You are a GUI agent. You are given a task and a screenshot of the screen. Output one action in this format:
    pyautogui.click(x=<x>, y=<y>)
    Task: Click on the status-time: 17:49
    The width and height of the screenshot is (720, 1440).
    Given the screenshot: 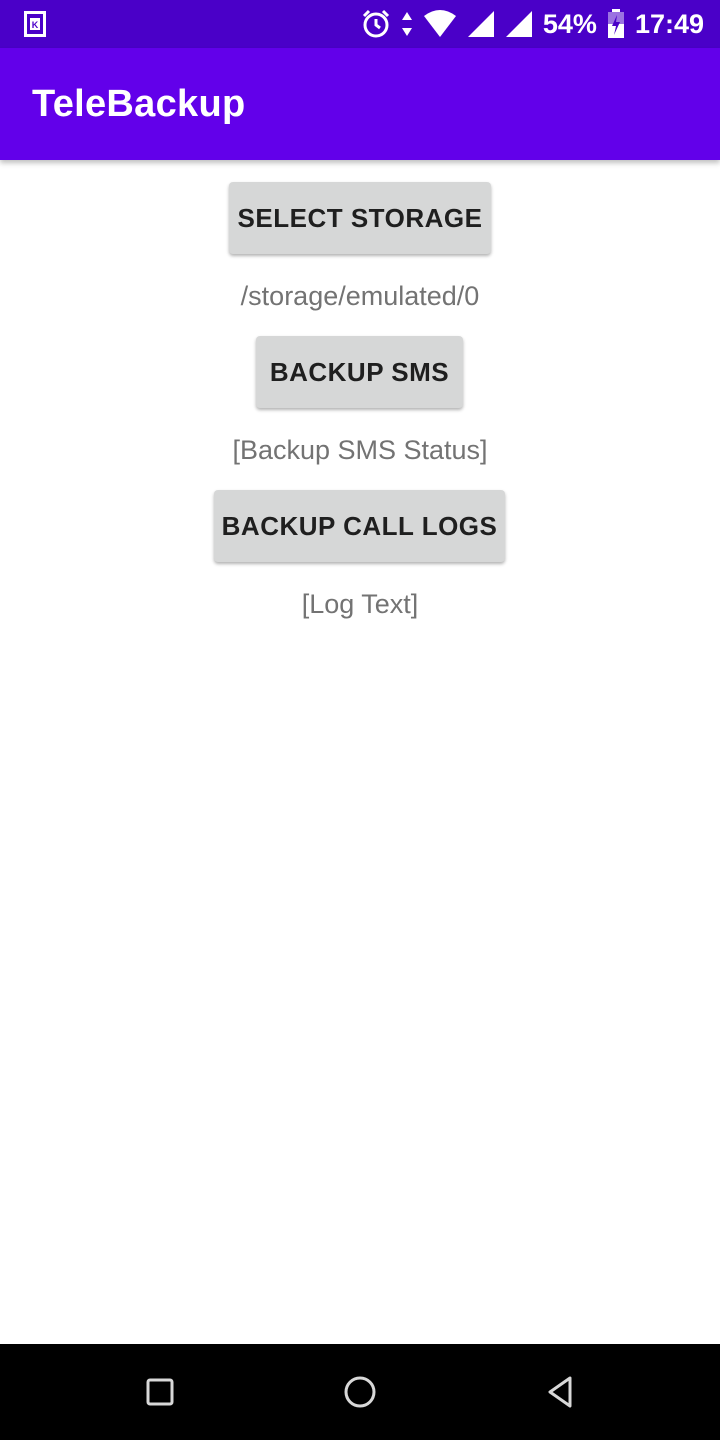 What is the action you would take?
    pyautogui.click(x=669, y=23)
    